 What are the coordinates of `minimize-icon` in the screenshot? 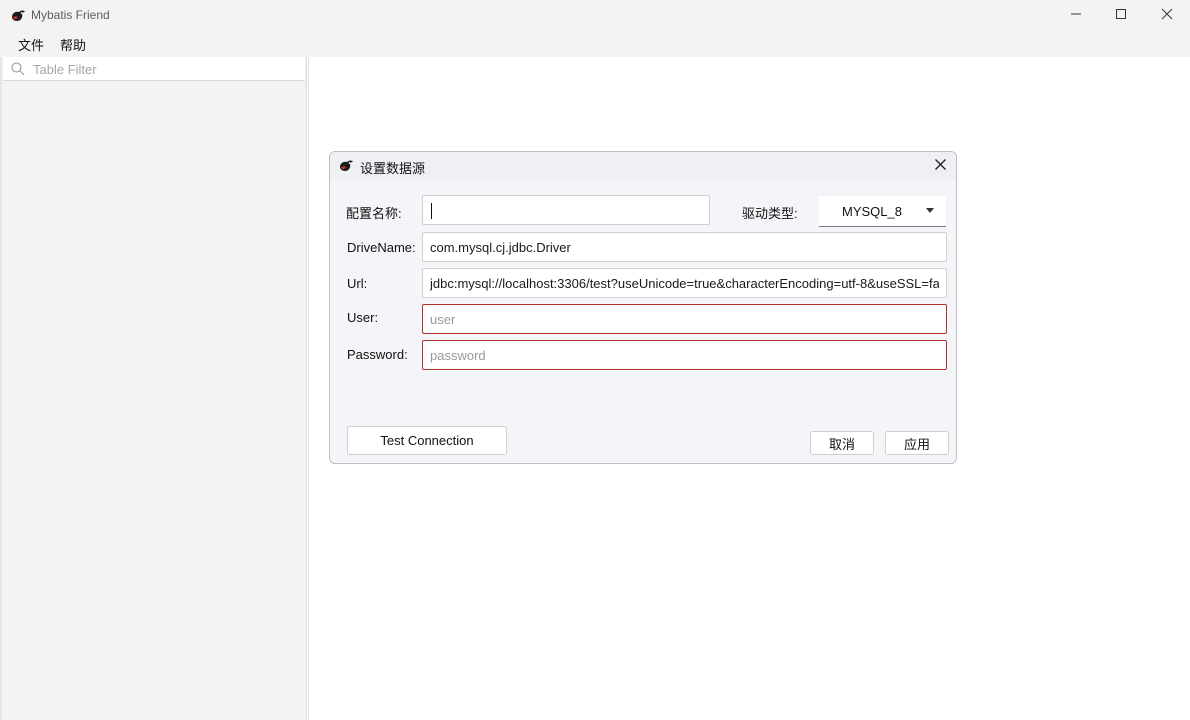 It's located at (1076, 15).